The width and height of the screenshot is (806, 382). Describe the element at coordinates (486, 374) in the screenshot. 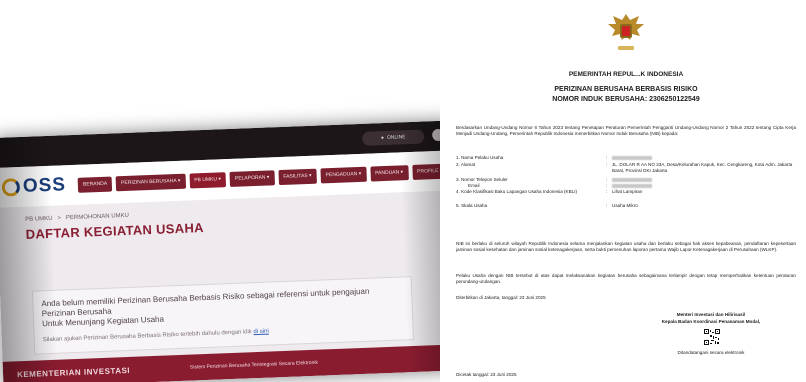

I see `doc-printed-date: Dicetak tanggal: 23 Juni 2025` at that location.